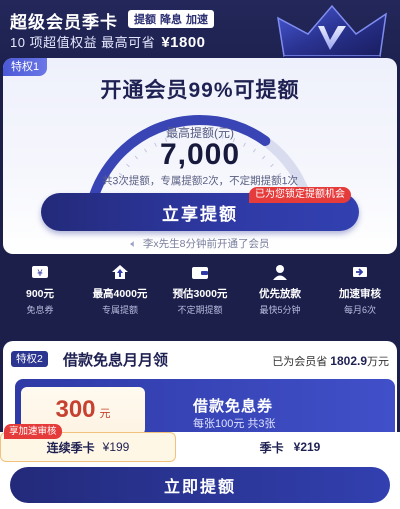 The height and width of the screenshot is (509, 400). What do you see at coordinates (197, 20) in the screenshot?
I see `tag-speed: 加速` at bounding box center [197, 20].